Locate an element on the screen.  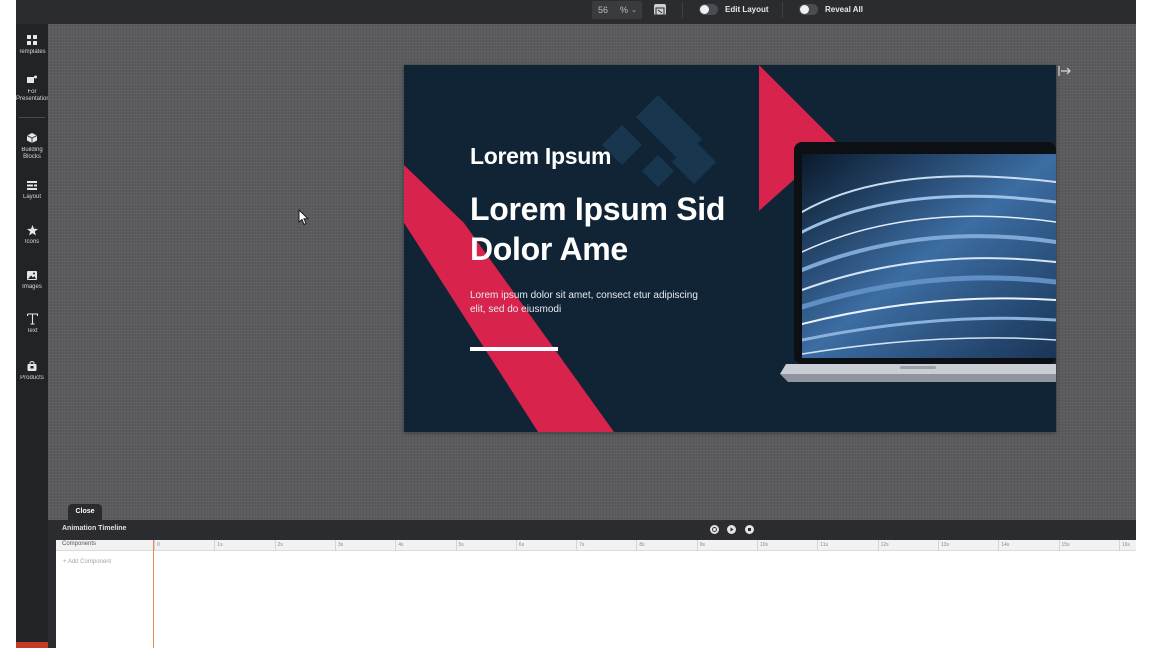
sidebar-item-layout: Layout is located at coordinates (32, 190).